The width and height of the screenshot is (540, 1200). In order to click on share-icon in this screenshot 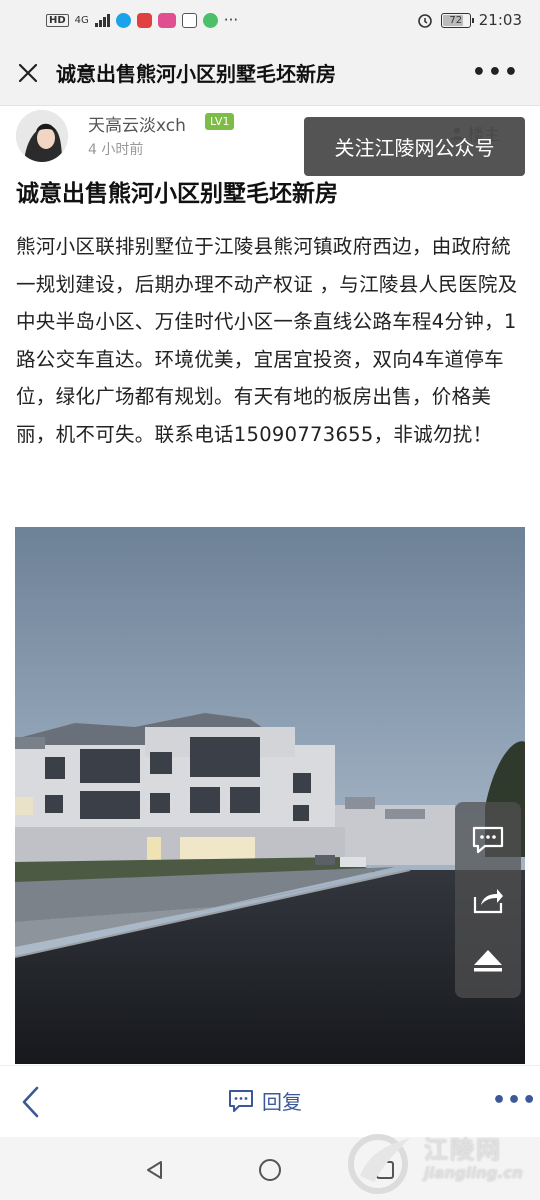, I will do `click(488, 901)`.